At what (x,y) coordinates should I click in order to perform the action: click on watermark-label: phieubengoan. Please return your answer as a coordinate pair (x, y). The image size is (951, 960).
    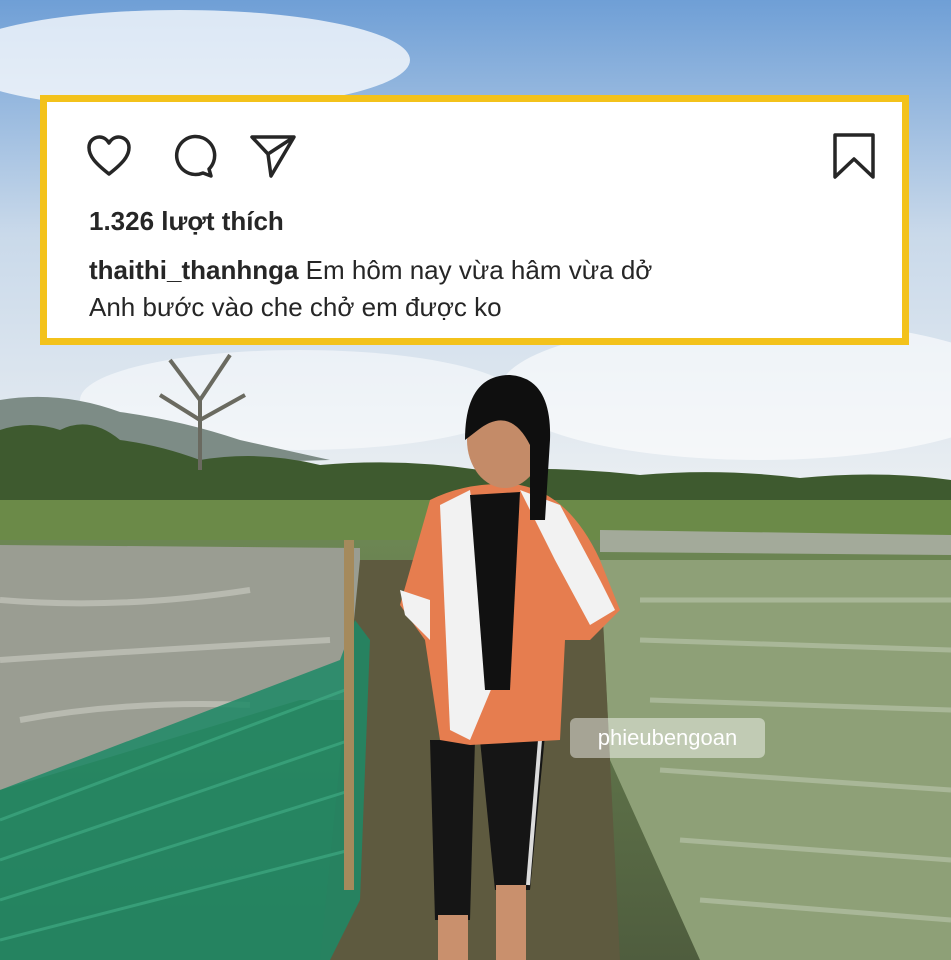
    Looking at the image, I should click on (667, 738).